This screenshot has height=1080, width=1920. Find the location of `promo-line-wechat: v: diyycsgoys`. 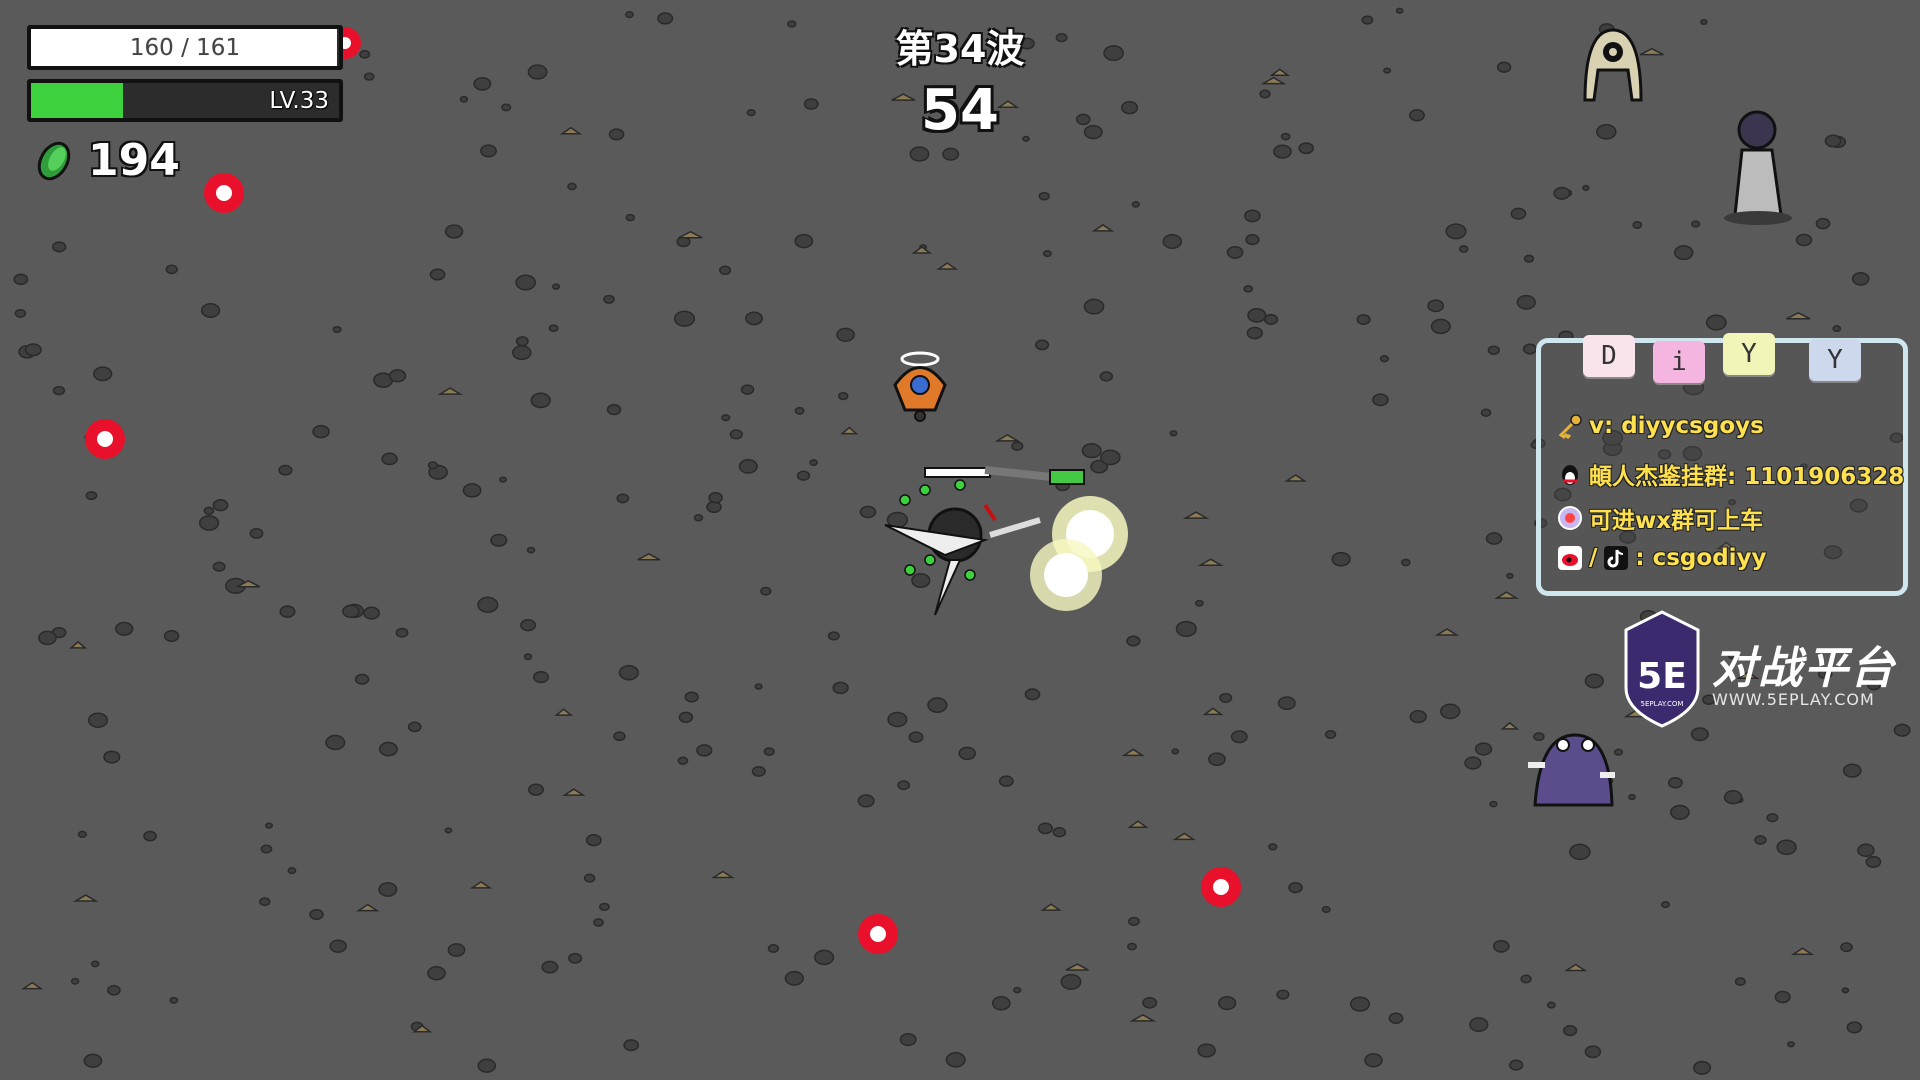

promo-line-wechat: v: diyycsgoys is located at coordinates (1660, 426).